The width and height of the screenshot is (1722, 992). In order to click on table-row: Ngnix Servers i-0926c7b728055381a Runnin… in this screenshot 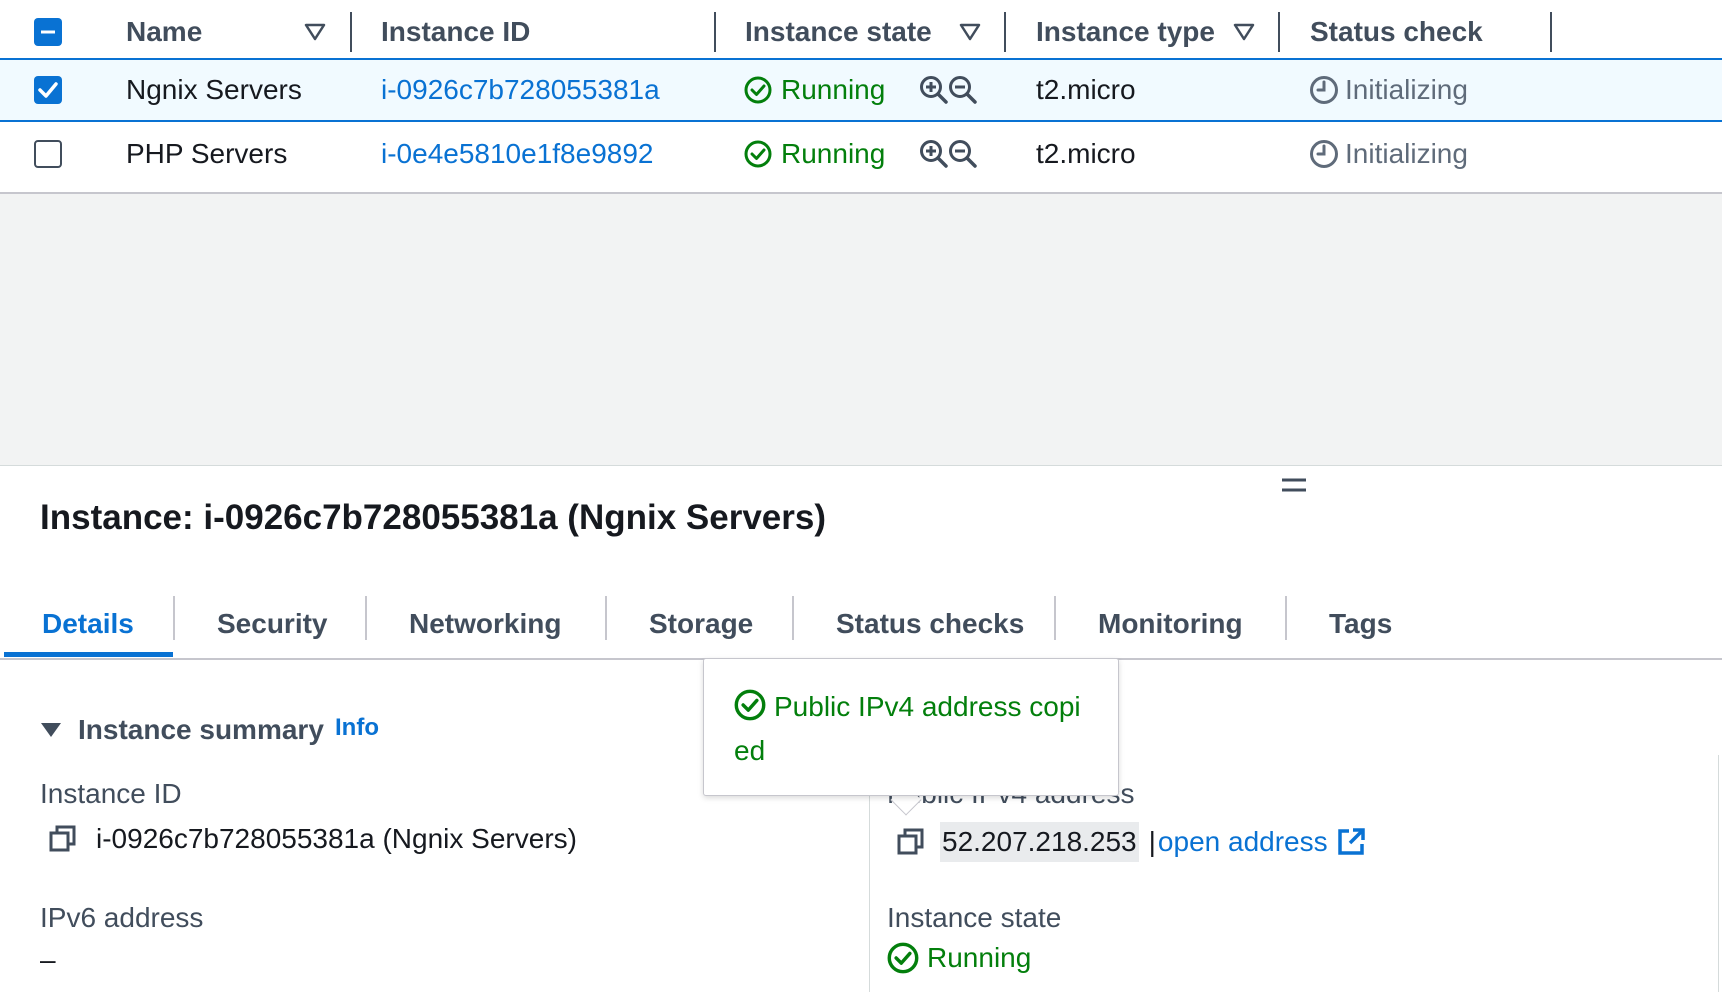, I will do `click(861, 90)`.